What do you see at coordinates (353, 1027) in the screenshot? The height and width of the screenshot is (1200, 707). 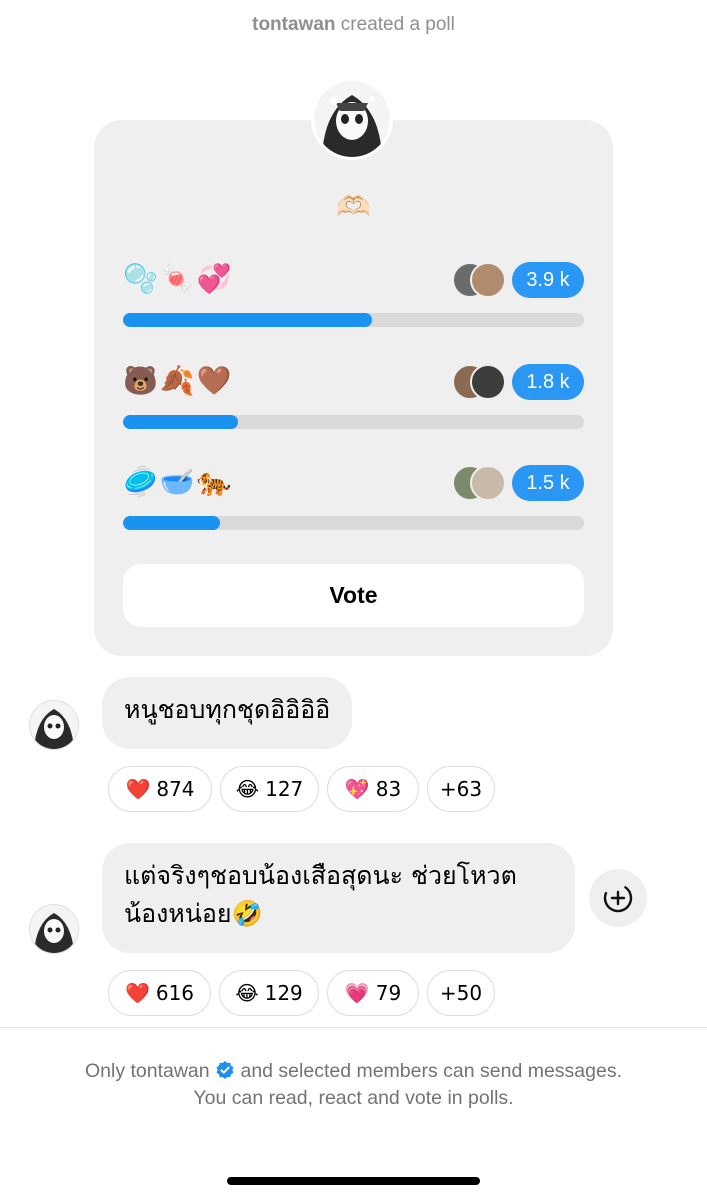 I see `divider` at bounding box center [353, 1027].